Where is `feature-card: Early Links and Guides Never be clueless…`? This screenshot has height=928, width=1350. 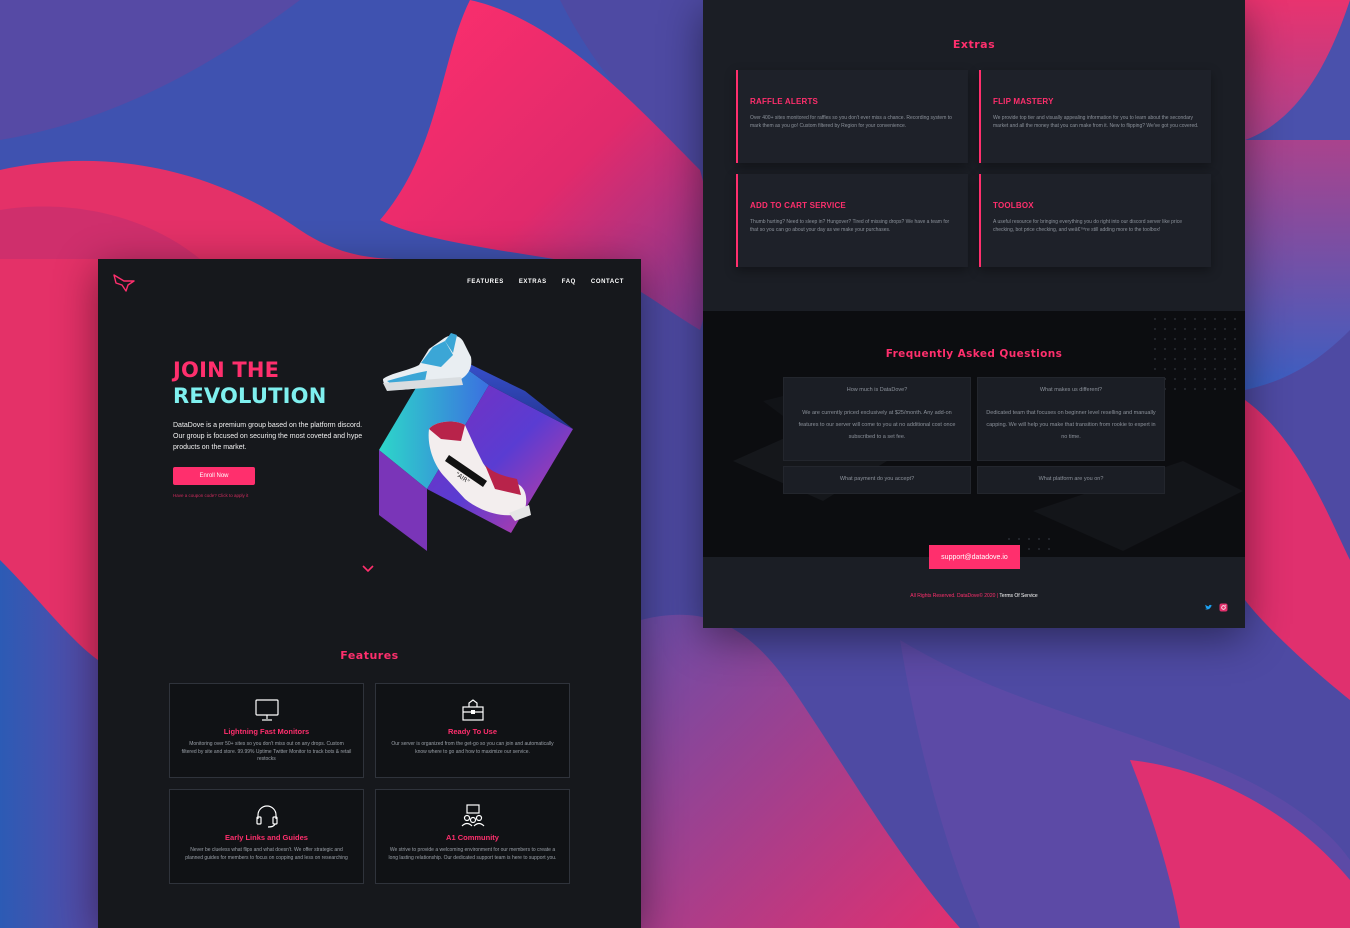 feature-card: Early Links and Guides Never be clueless… is located at coordinates (266, 836).